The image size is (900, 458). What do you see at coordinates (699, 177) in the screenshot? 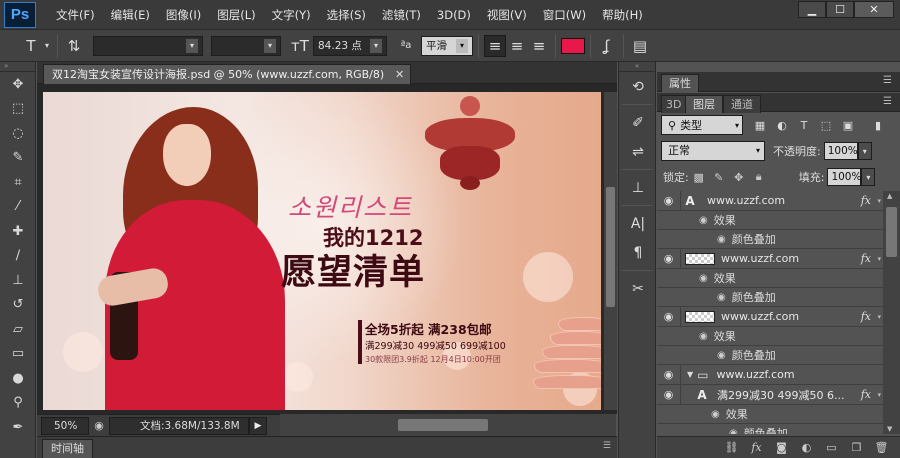
I see `lock-transparency-icon: ▩` at bounding box center [699, 177].